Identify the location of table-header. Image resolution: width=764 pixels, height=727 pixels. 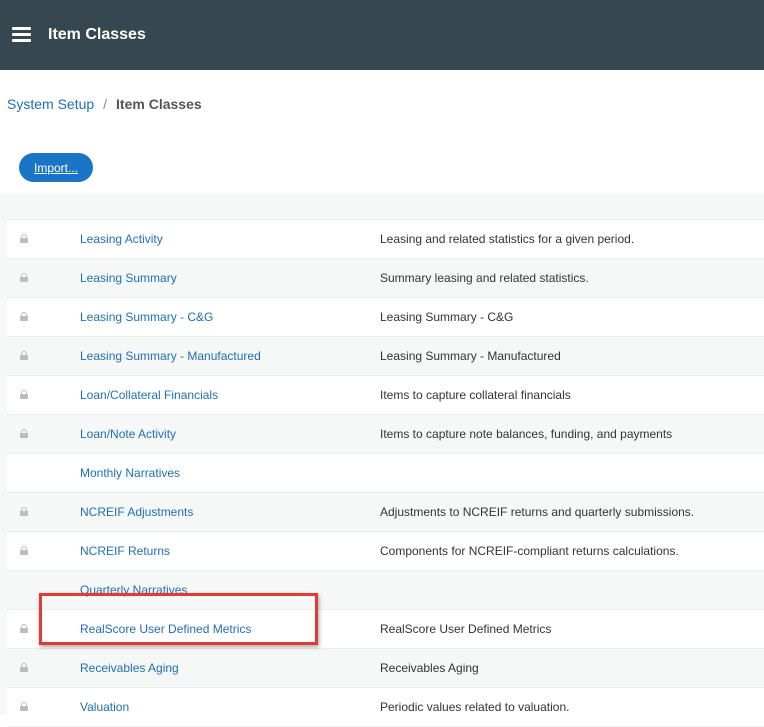
(385, 212).